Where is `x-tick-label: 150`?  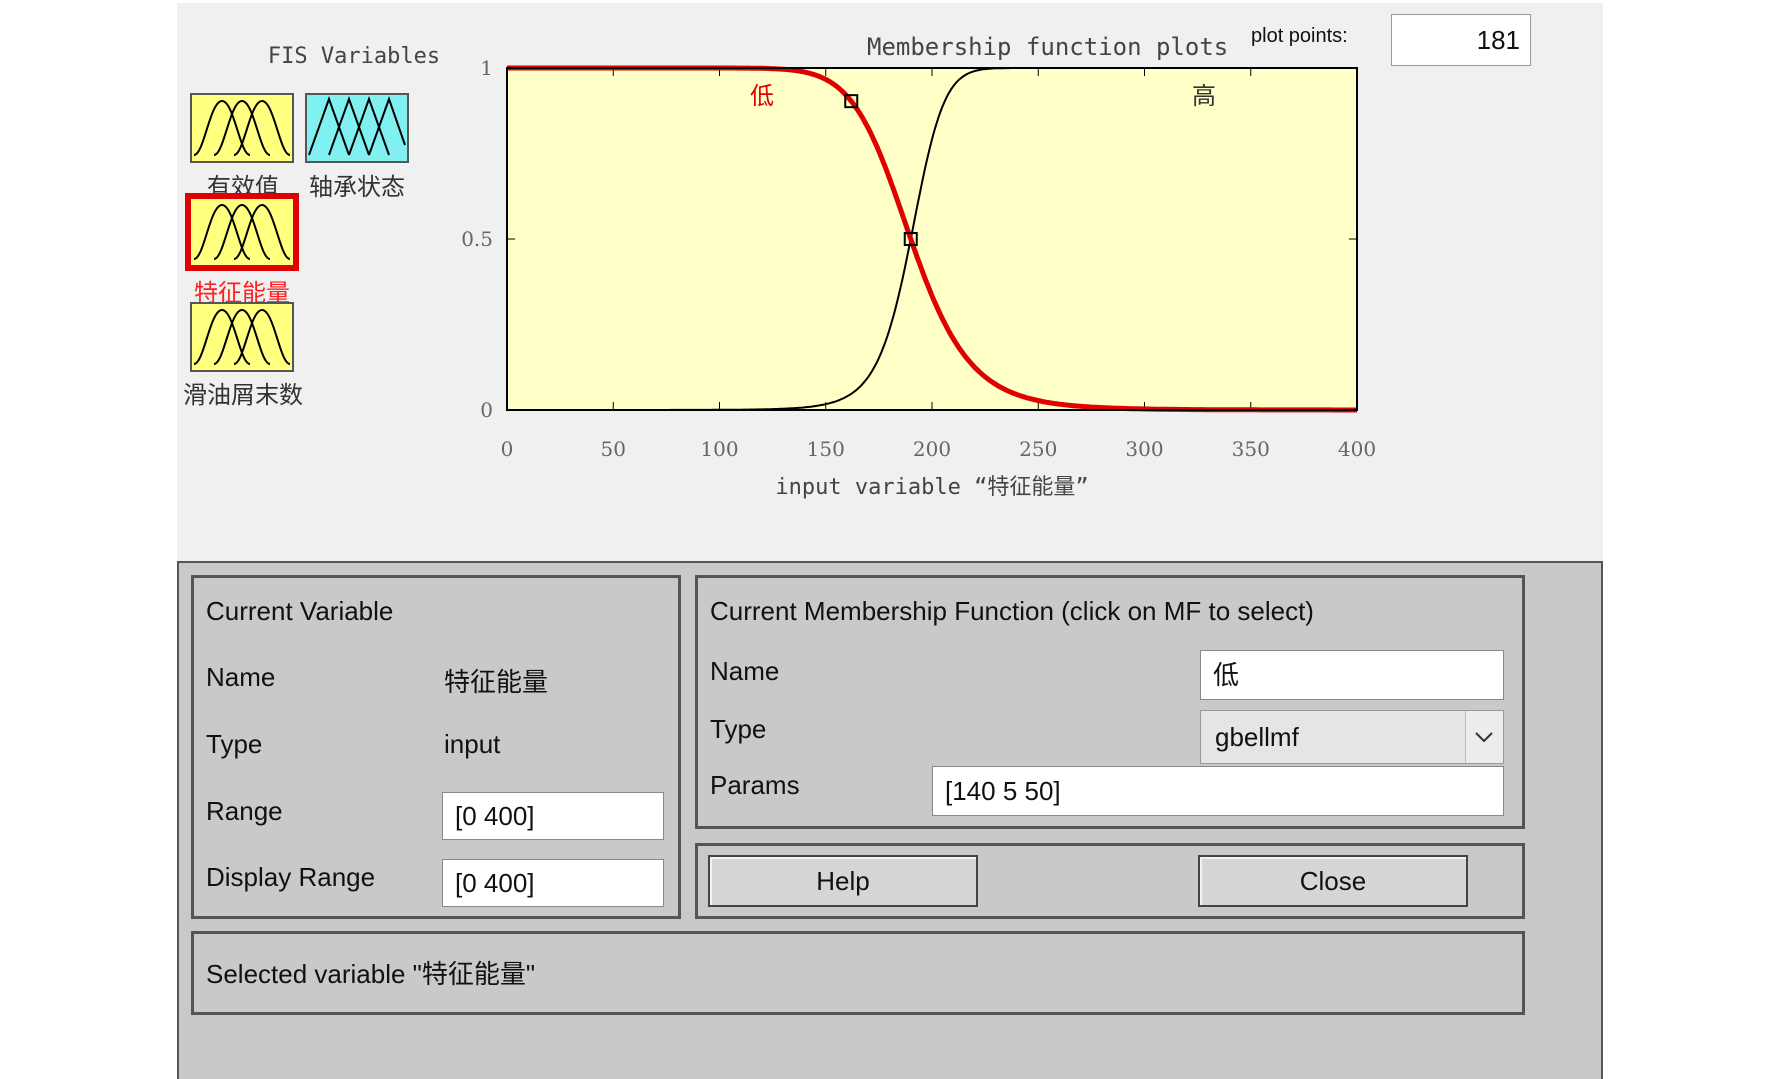
x-tick-label: 150 is located at coordinates (826, 449).